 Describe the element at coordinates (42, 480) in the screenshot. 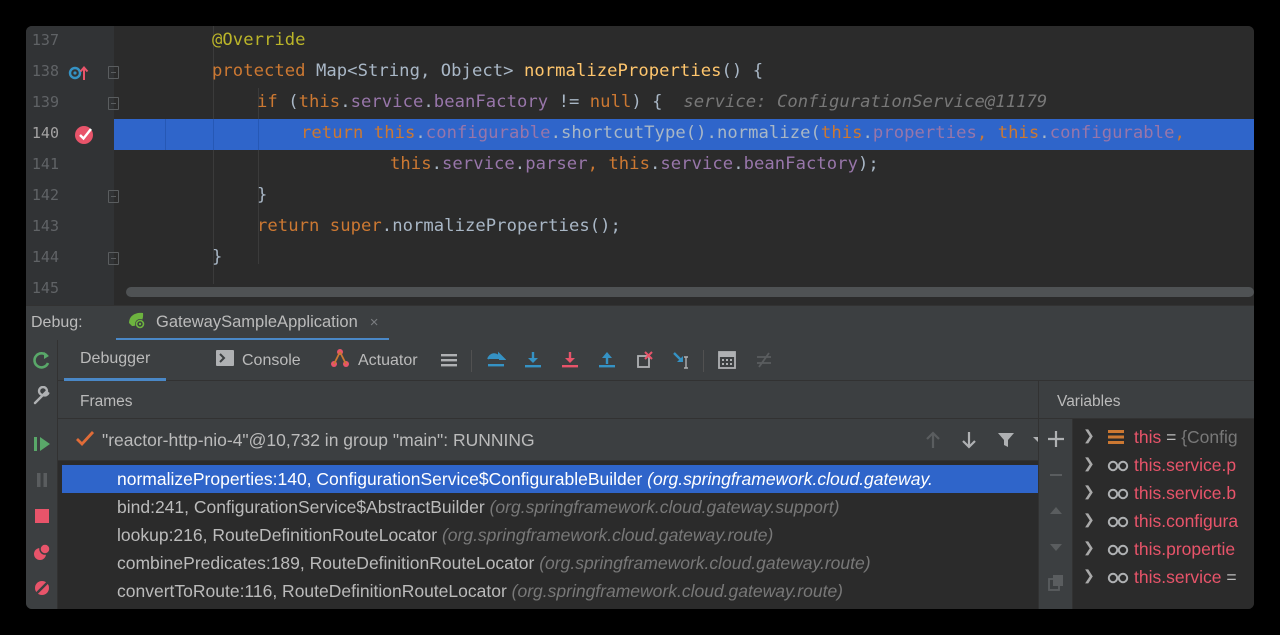

I see `pause-program-icon` at that location.